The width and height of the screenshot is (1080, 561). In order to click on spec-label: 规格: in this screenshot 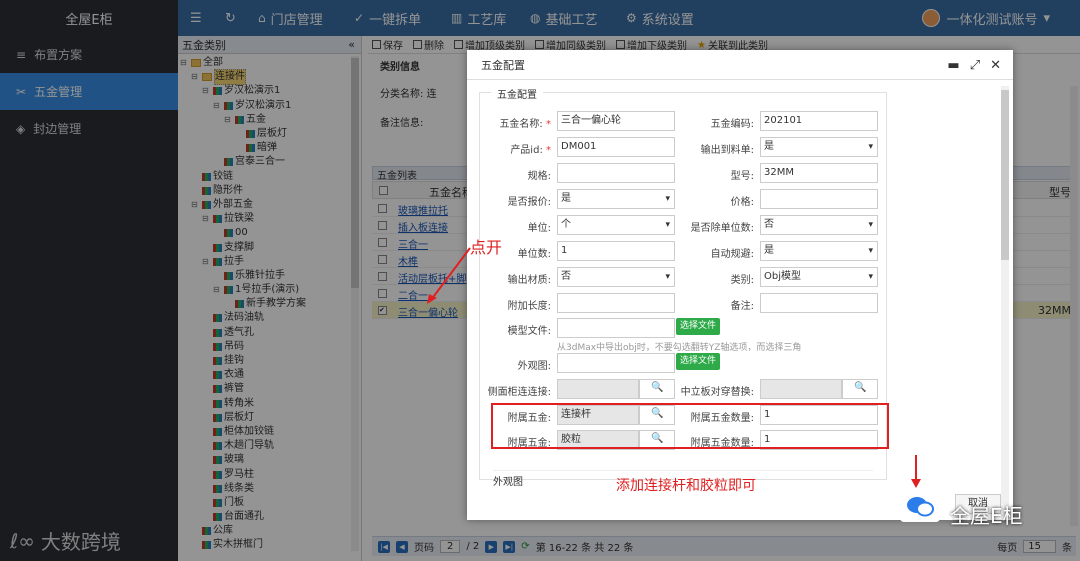, I will do `click(539, 176)`.